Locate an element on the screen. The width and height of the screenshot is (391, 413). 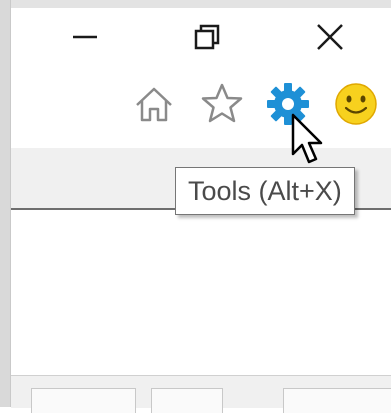
home-button is located at coordinates (154, 104).